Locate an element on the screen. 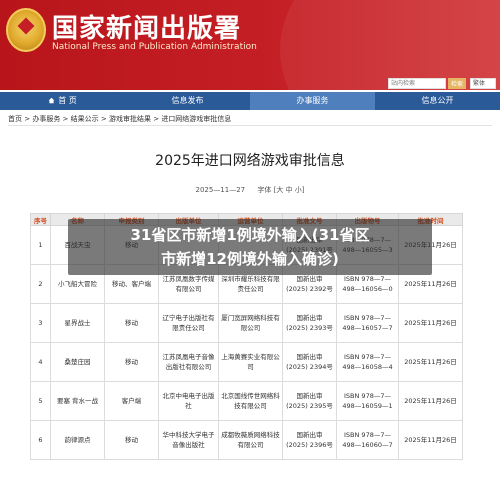  breadcrumb-services: 办事服务 is located at coordinates (46, 119).